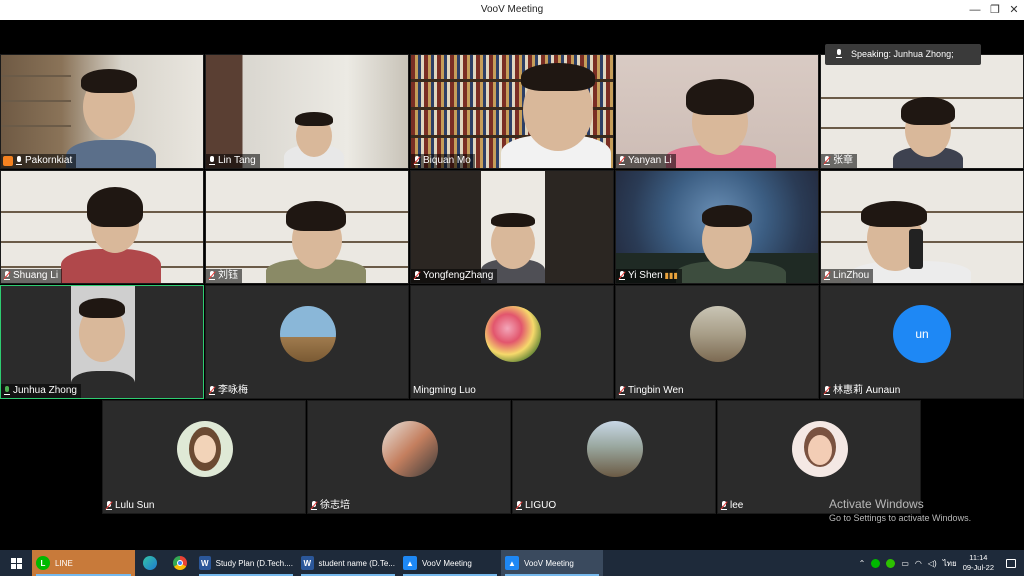 This screenshot has height=576, width=1024. What do you see at coordinates (307, 227) in the screenshot?
I see `participant-tile: 刘钰` at bounding box center [307, 227].